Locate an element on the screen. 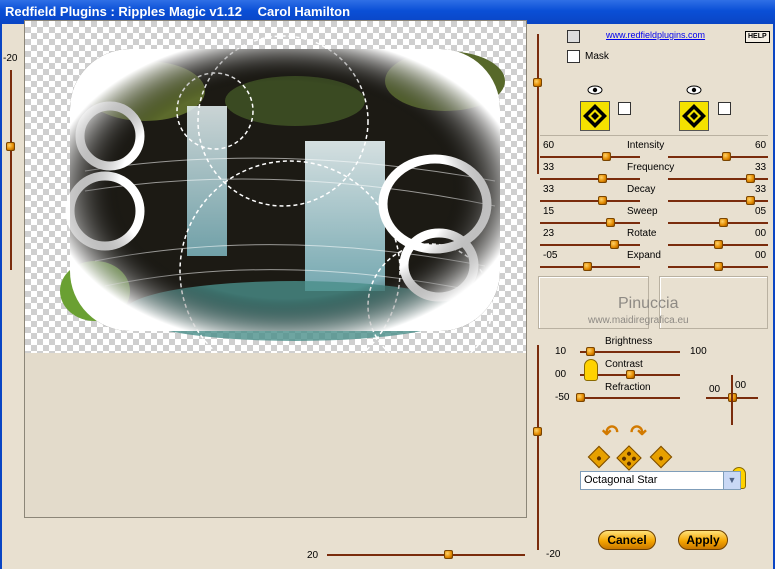 This screenshot has height=569, width=775. window-author: Carol Hamilton is located at coordinates (304, 11).